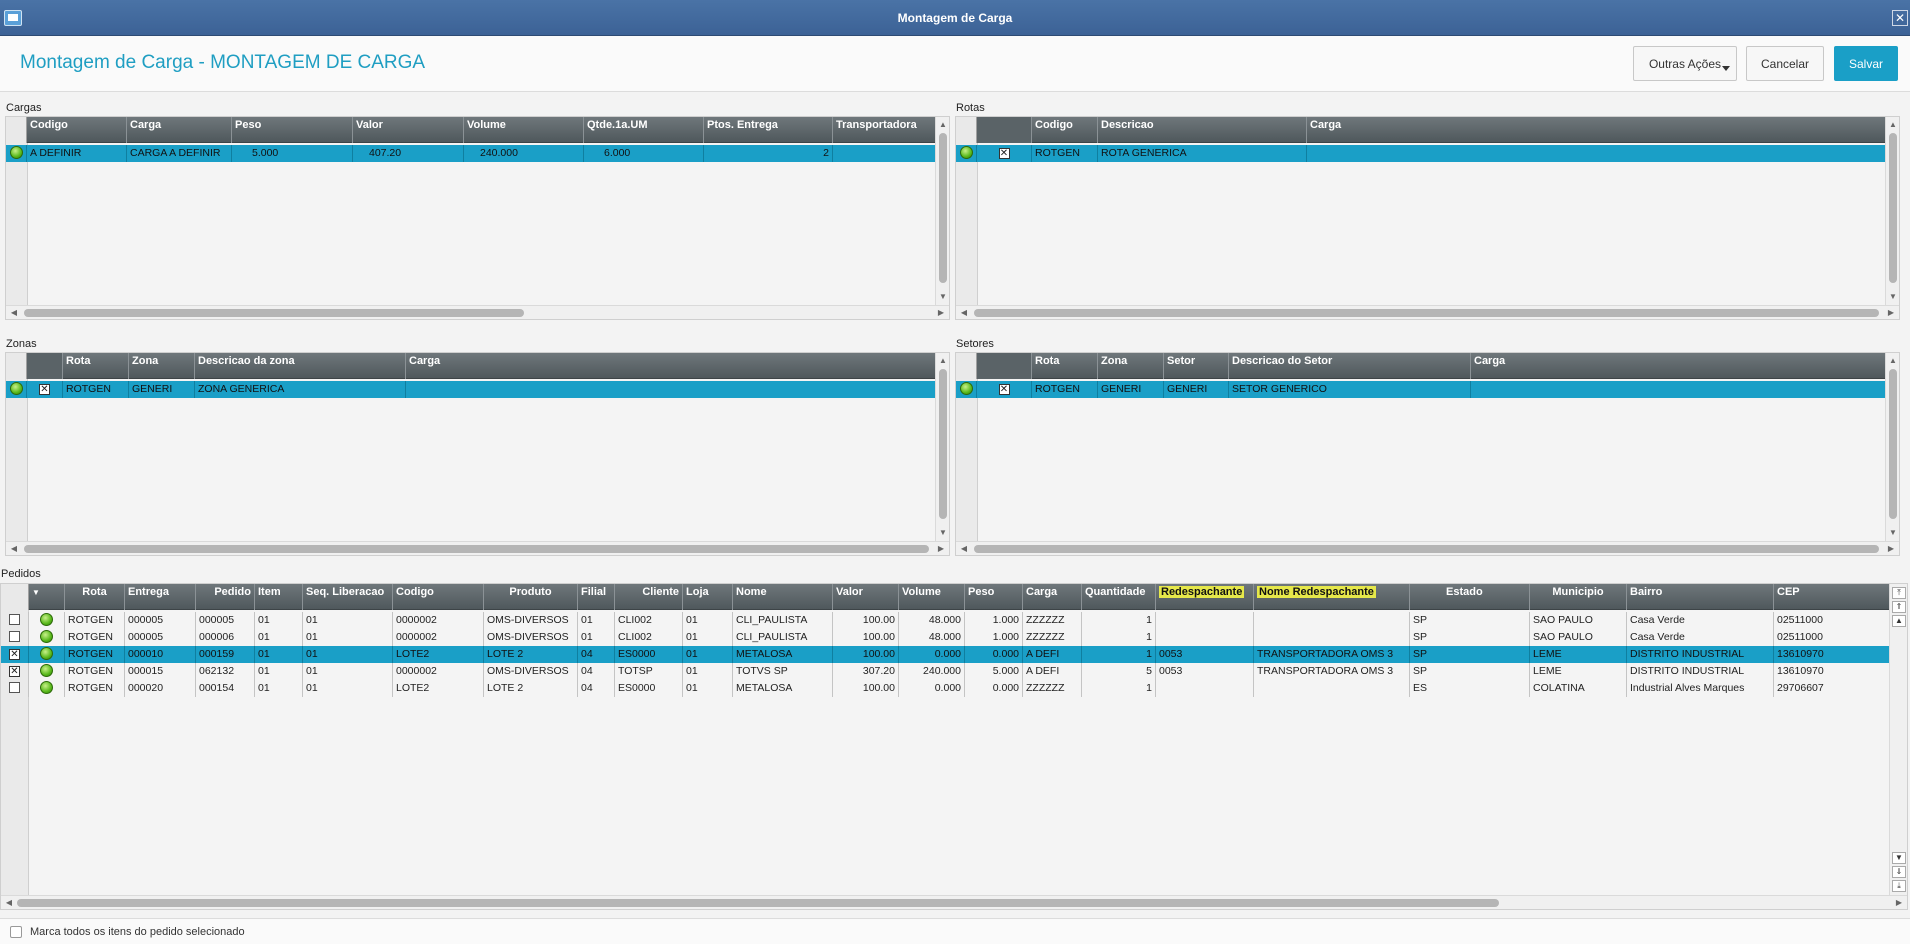 This screenshot has height=944, width=1910. Describe the element at coordinates (1470, 597) in the screenshot. I see `pedidos-col-estado: Estado` at that location.